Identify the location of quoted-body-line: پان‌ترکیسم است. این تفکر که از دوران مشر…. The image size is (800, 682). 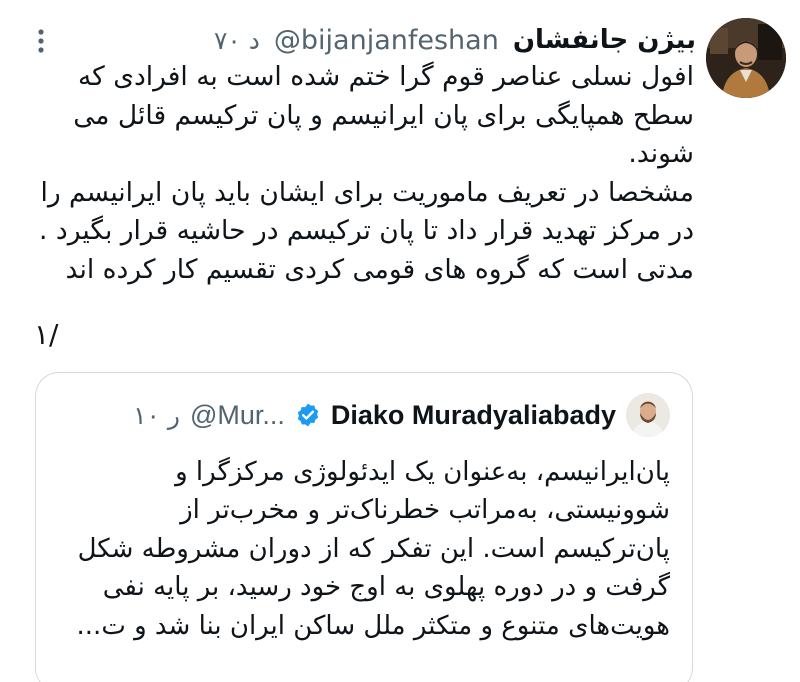
(373, 548).